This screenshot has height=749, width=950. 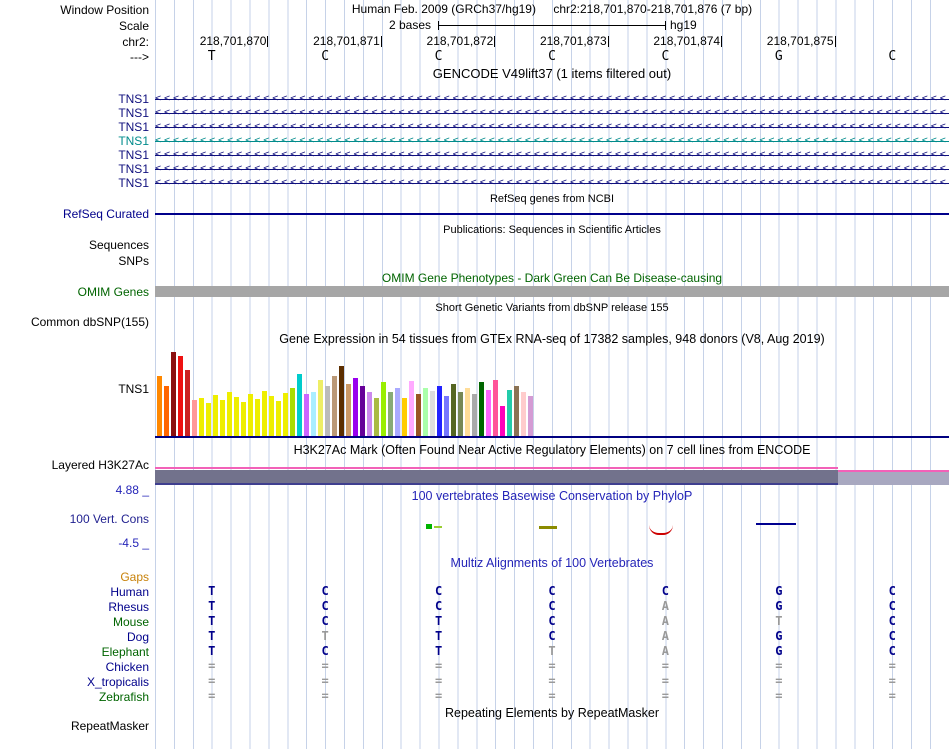 I want to click on refseq-curated-label: RefSeq Curated, so click(x=77, y=214).